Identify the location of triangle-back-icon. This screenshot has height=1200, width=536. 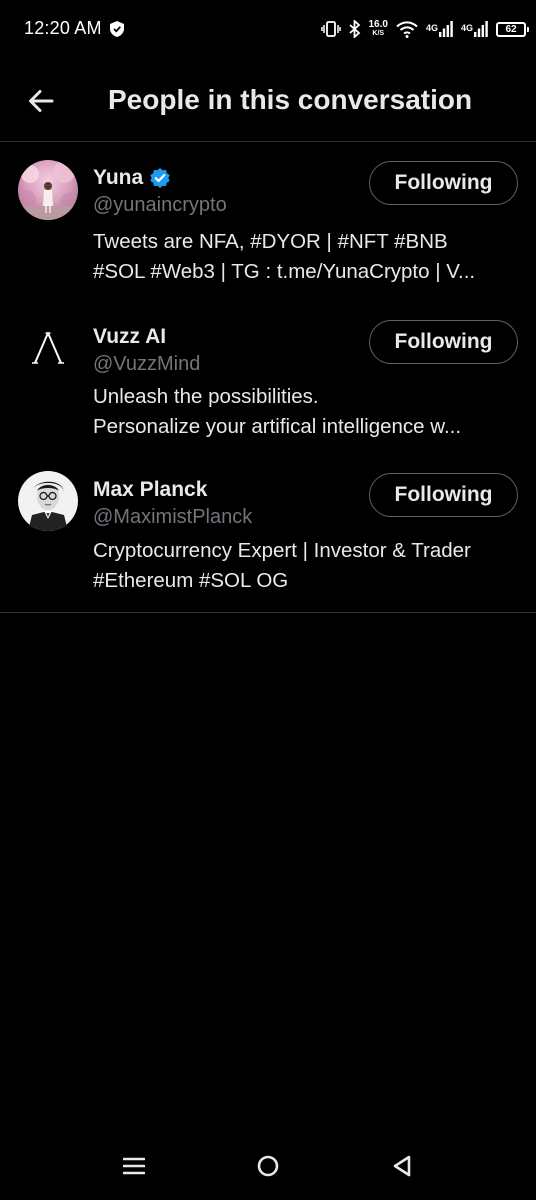
(402, 1166).